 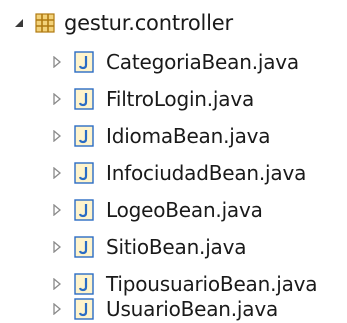 I want to click on file-label: IdiomaBean.java, so click(x=188, y=136).